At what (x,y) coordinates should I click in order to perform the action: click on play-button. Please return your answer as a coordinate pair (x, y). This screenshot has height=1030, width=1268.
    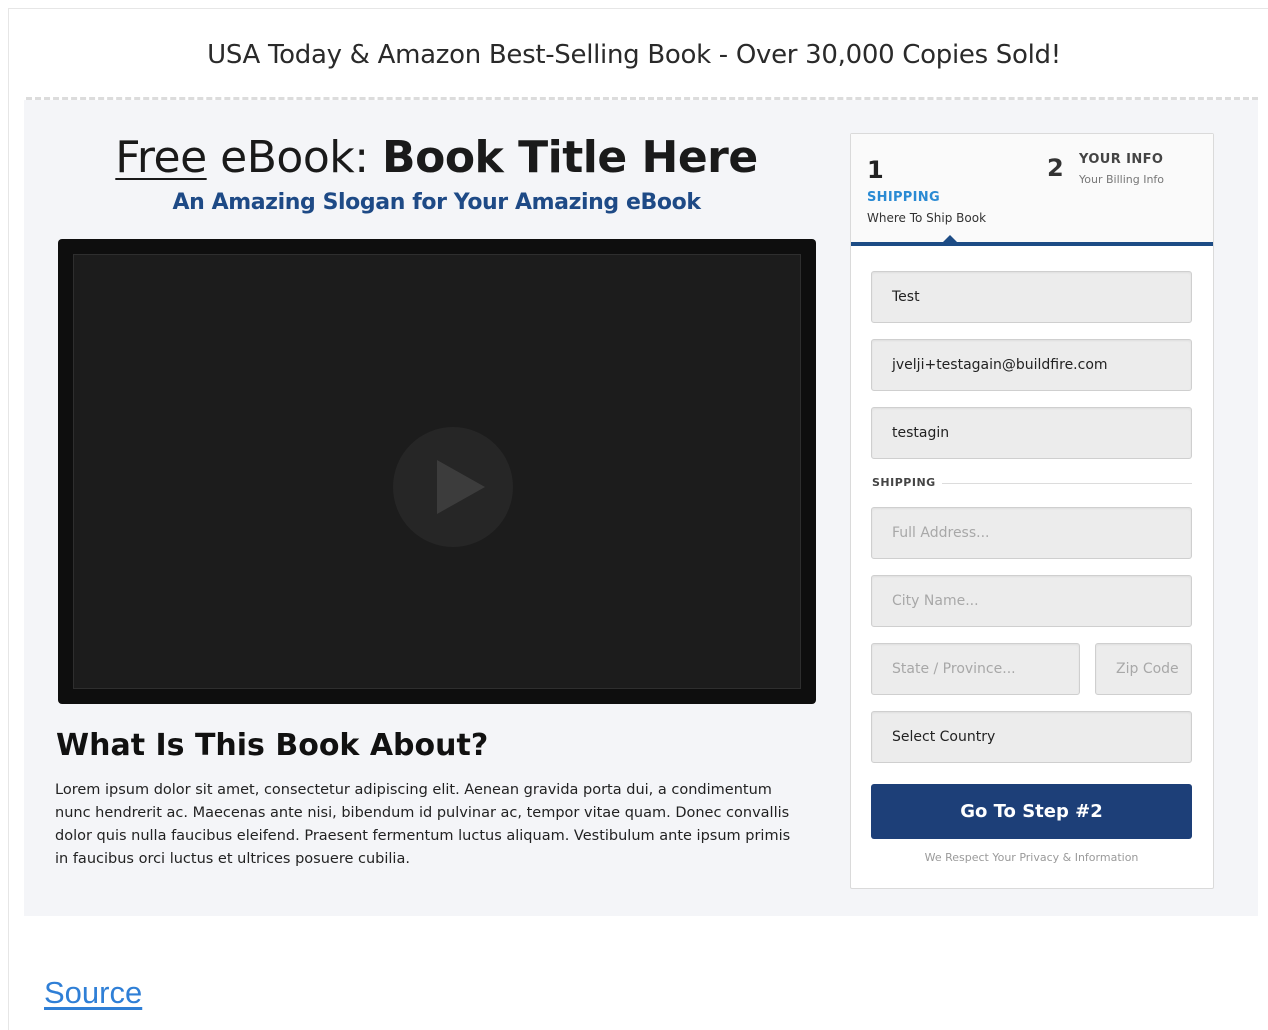
    Looking at the image, I should click on (453, 487).